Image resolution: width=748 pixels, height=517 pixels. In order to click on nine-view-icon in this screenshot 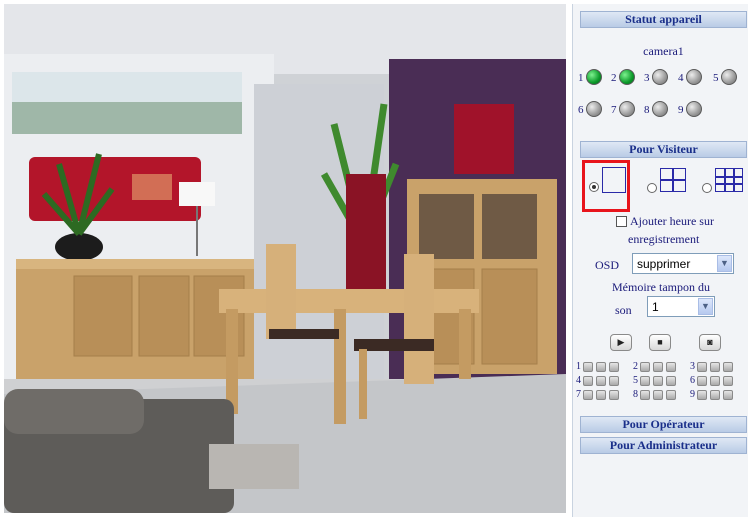, I will do `click(729, 180)`.